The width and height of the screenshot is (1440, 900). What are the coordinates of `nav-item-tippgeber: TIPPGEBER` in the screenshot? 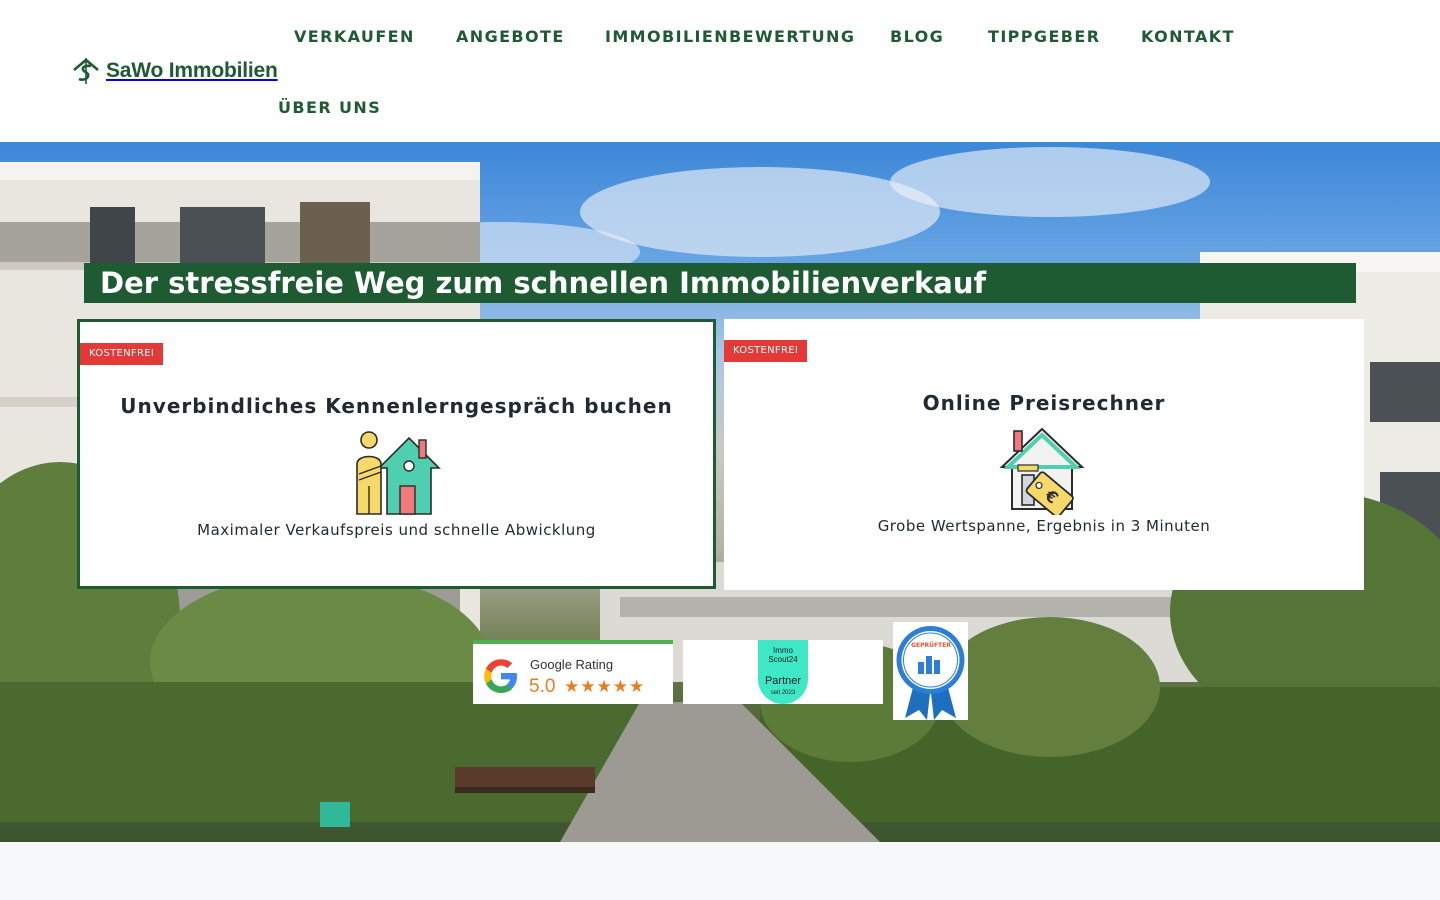 It's located at (1044, 36).